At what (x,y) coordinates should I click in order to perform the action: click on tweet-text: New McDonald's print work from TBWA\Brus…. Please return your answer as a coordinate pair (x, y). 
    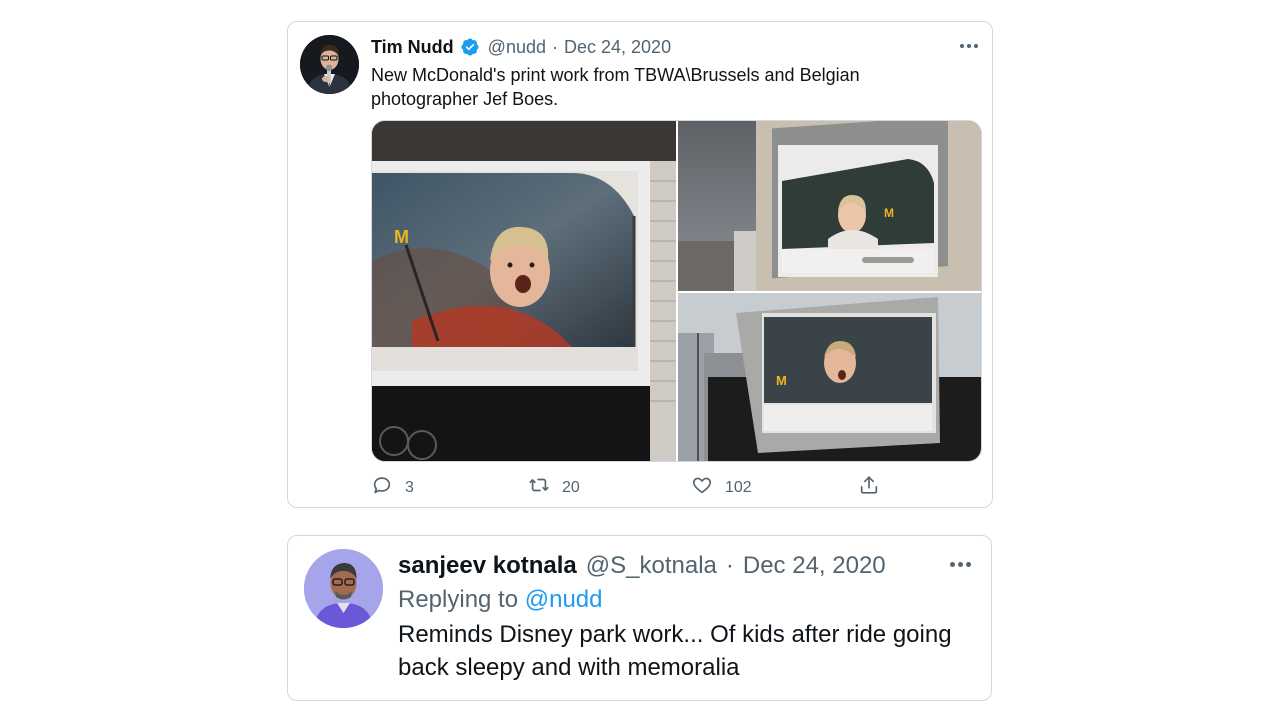
    Looking at the image, I should click on (615, 87).